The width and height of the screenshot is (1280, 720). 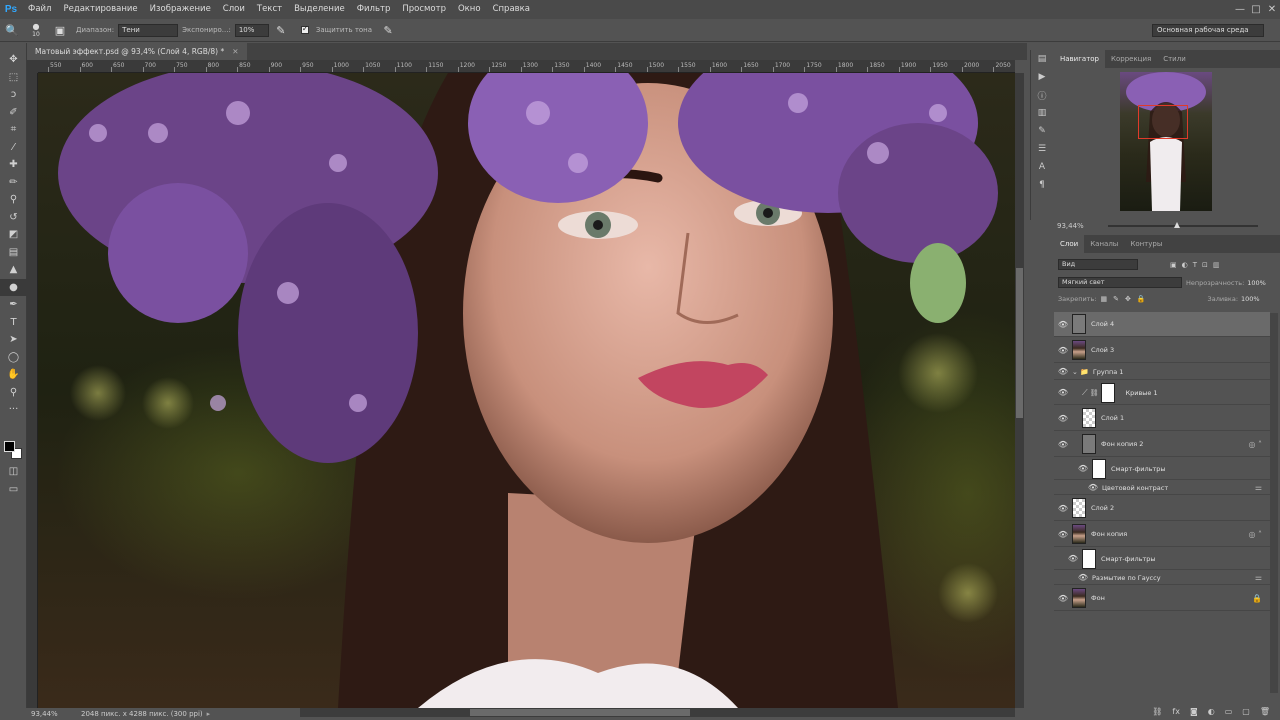 I want to click on navigator-zoom-value: 93,44%, so click(x=1070, y=226).